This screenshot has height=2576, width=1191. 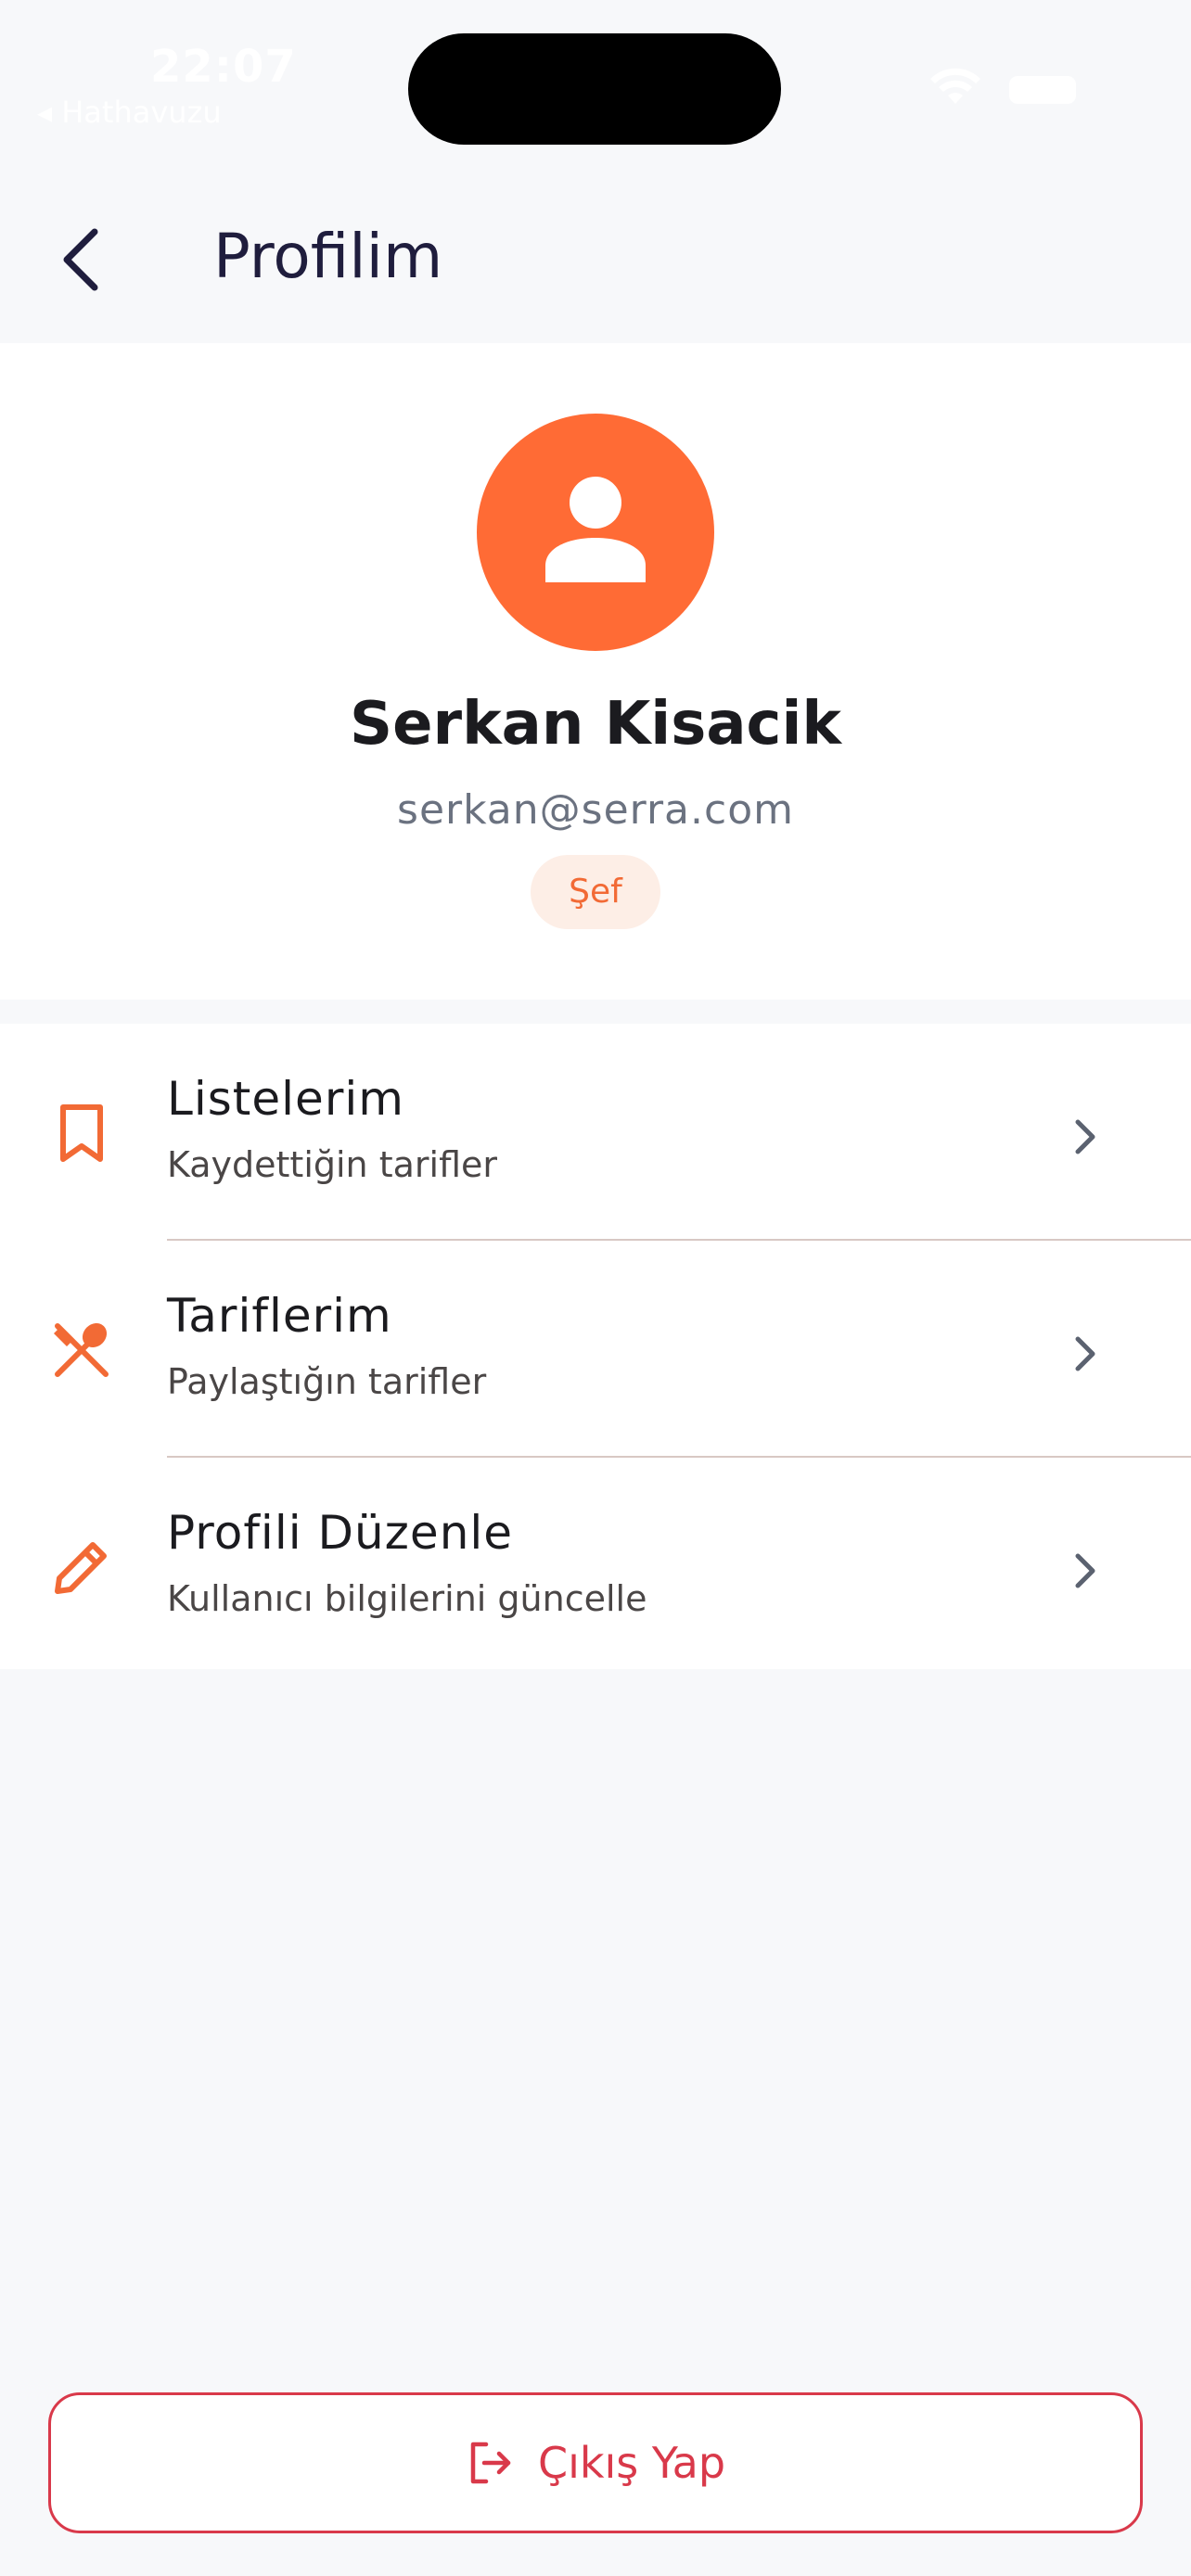 What do you see at coordinates (955, 89) in the screenshot?
I see `wifi-icon` at bounding box center [955, 89].